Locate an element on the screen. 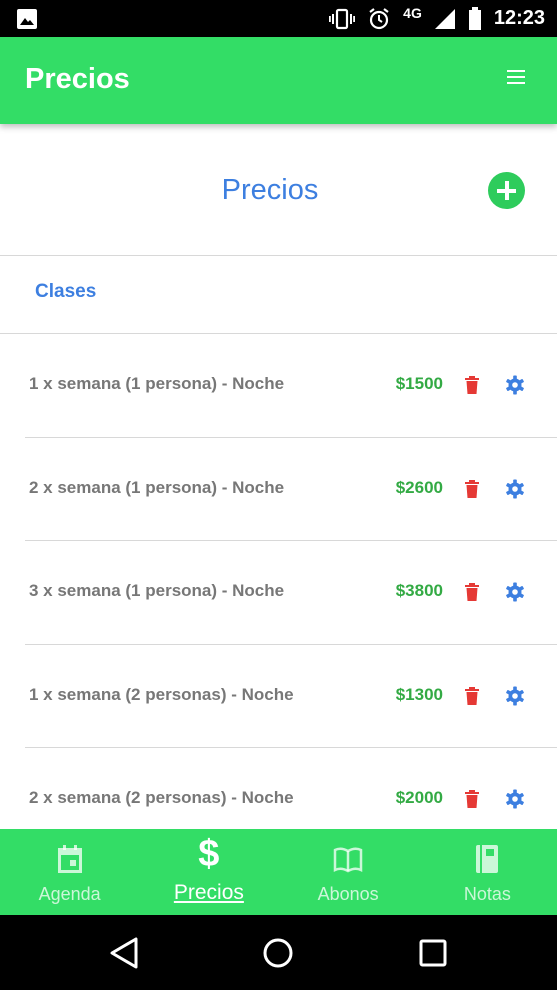 This screenshot has height=990, width=557. notebook-icon is located at coordinates (487, 859).